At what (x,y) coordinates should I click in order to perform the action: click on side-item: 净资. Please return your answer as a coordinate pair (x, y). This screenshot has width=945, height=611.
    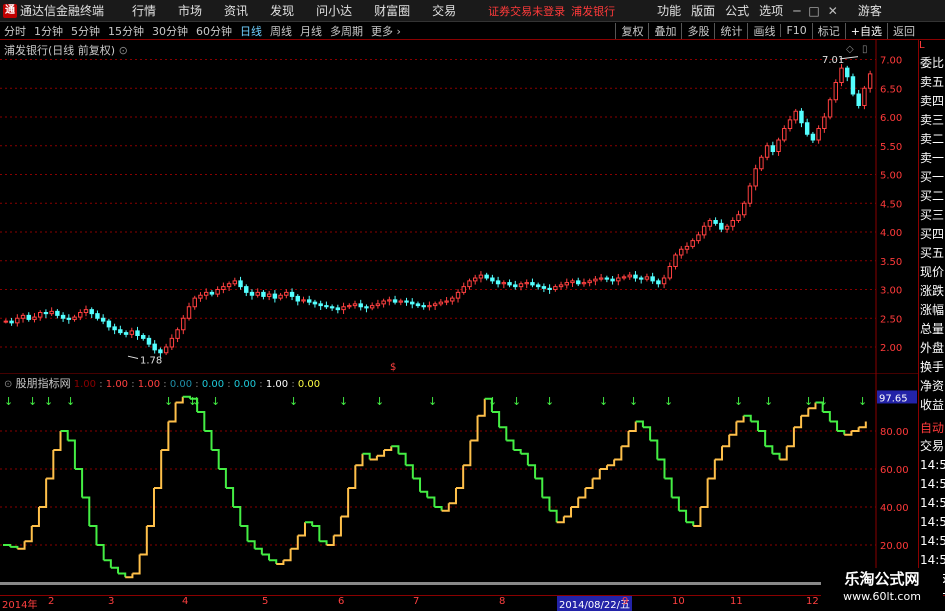
    Looking at the image, I should click on (932, 386).